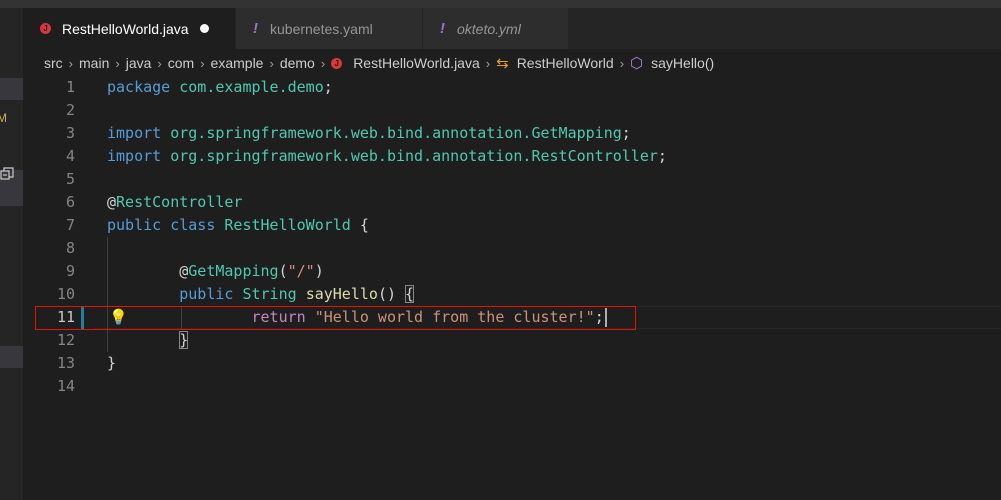 This screenshot has width=1001, height=500. I want to click on breadcrumb-java: java, so click(139, 63).